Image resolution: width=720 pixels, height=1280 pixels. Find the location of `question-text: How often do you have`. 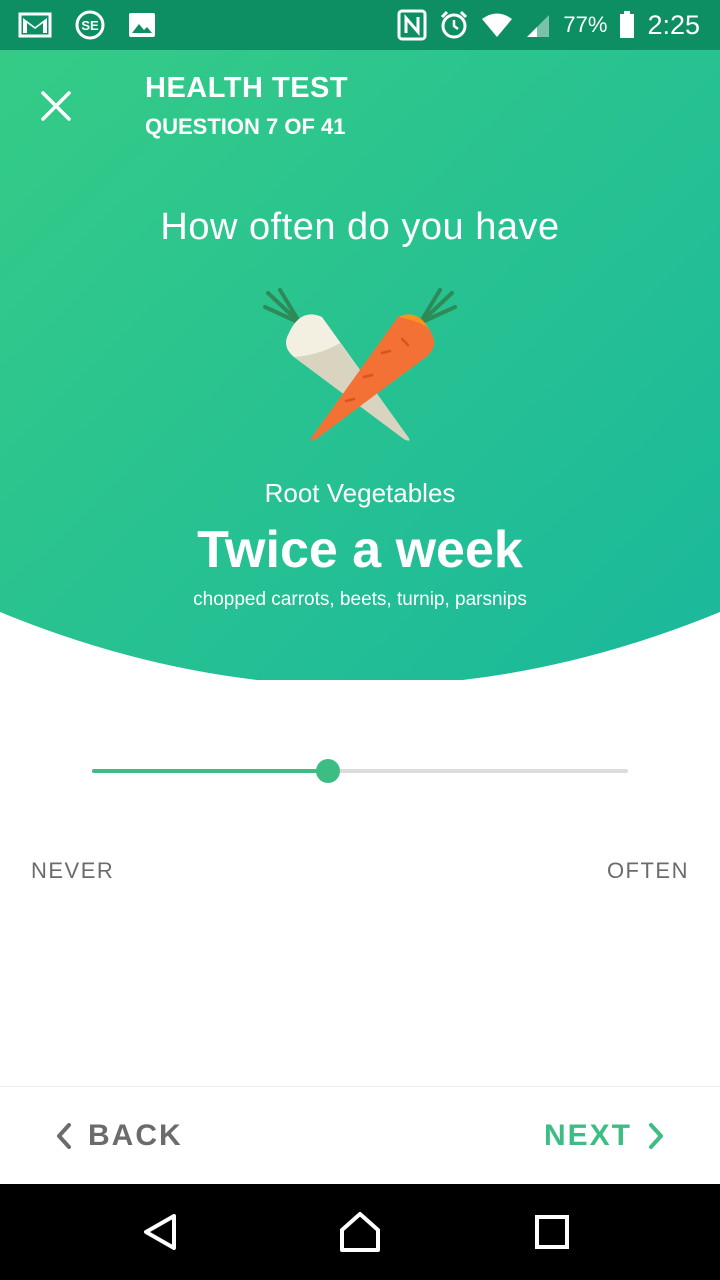

question-text: How often do you have is located at coordinates (360, 227).